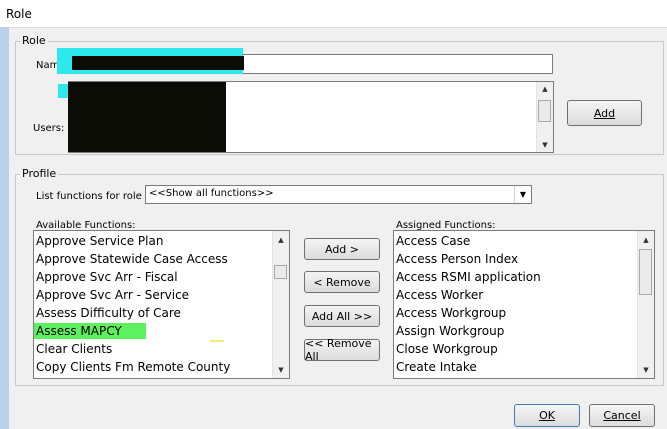 This screenshot has width=667, height=429. I want to click on list-functions-label: List functions for role, so click(89, 196).